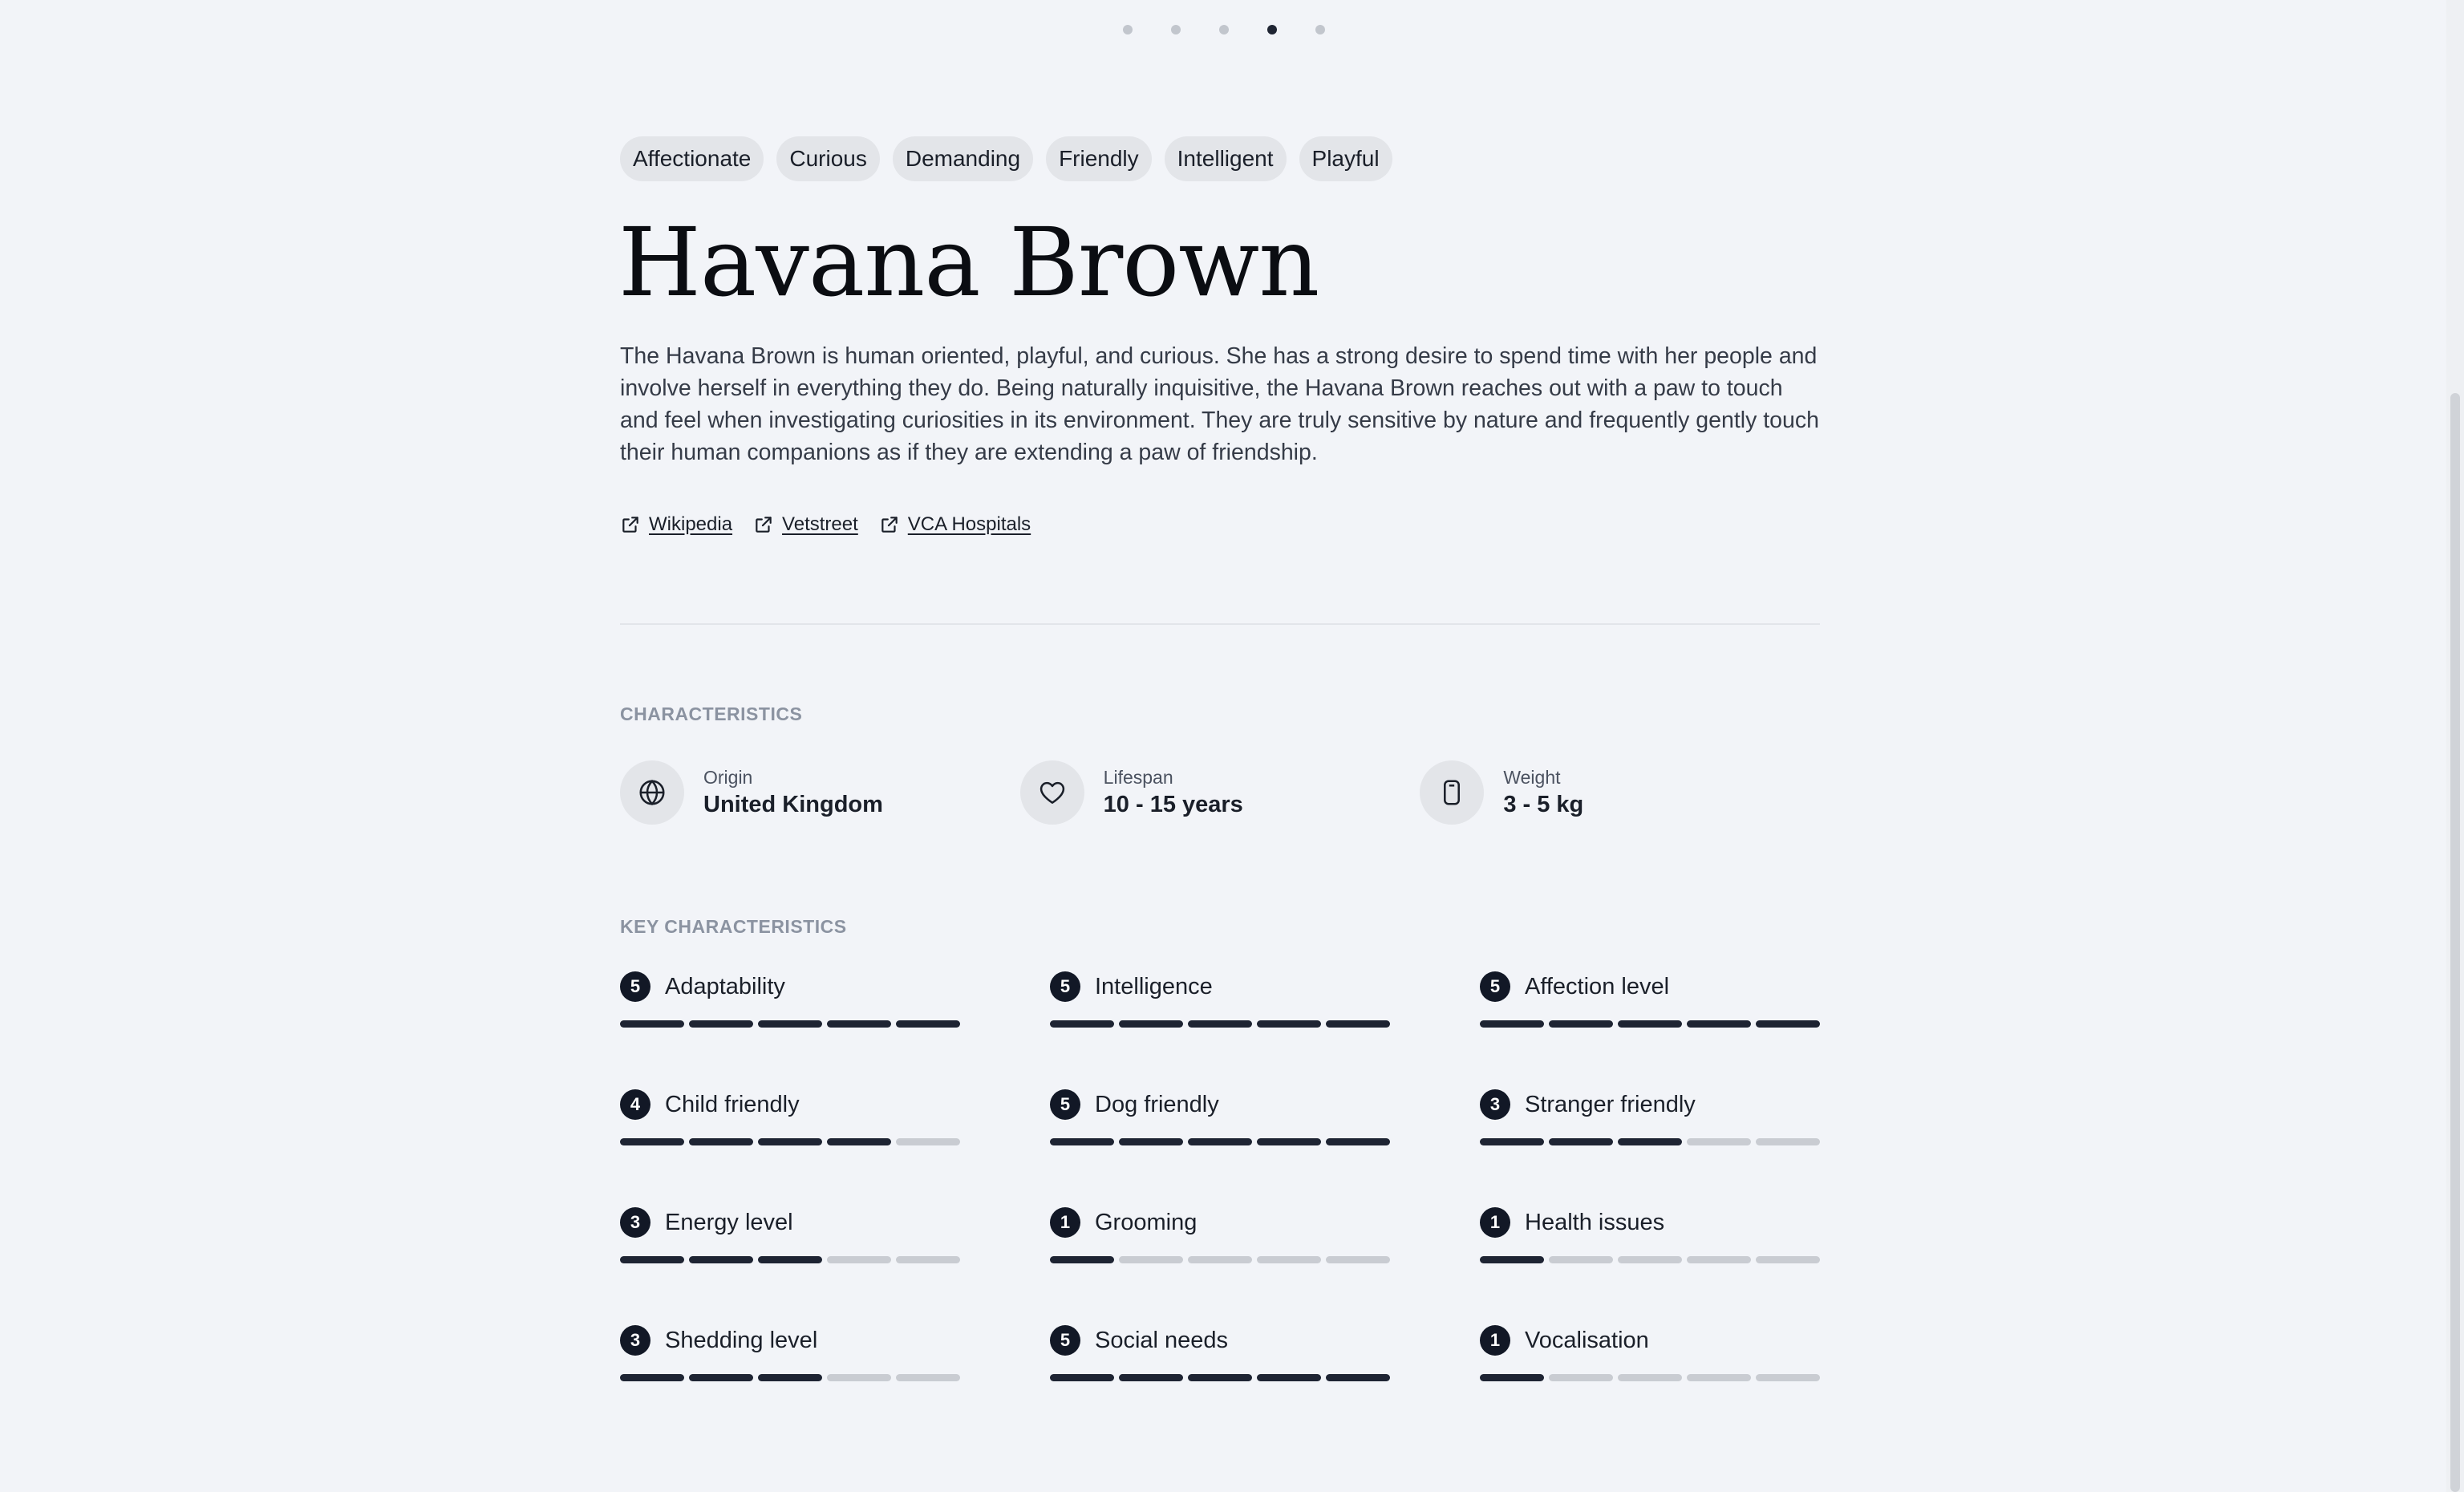  What do you see at coordinates (1157, 1104) in the screenshot?
I see `rating-name: Dog friendly` at bounding box center [1157, 1104].